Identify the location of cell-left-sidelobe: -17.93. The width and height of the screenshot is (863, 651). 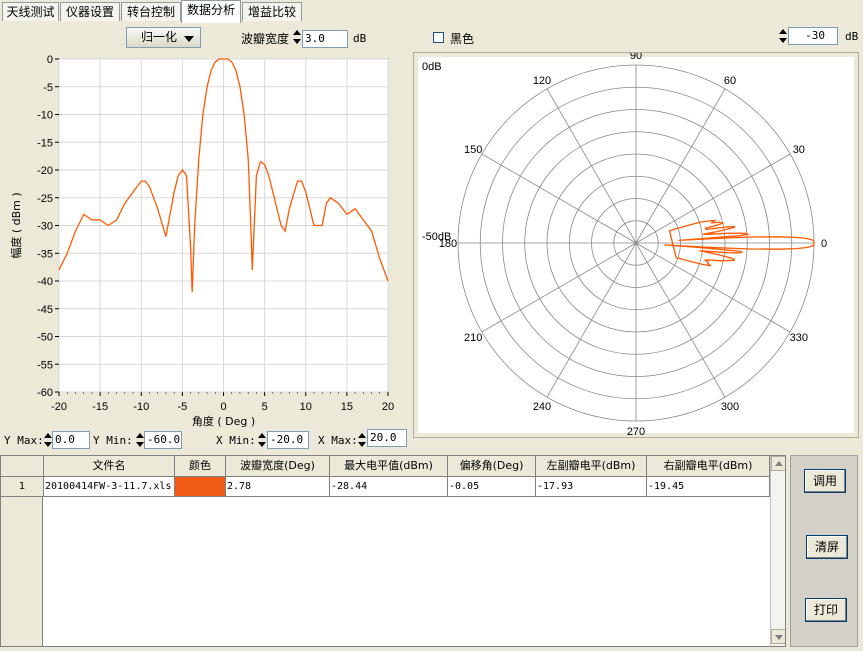
(591, 487).